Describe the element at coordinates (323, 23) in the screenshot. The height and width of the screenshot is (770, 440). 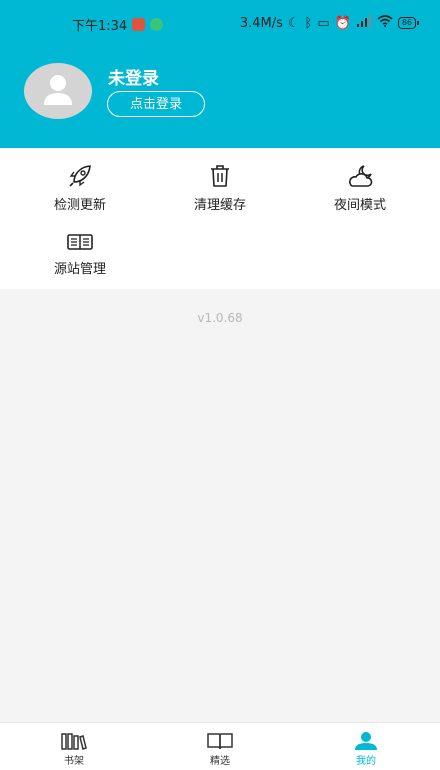
I see `vibrate-icon: ▭` at that location.